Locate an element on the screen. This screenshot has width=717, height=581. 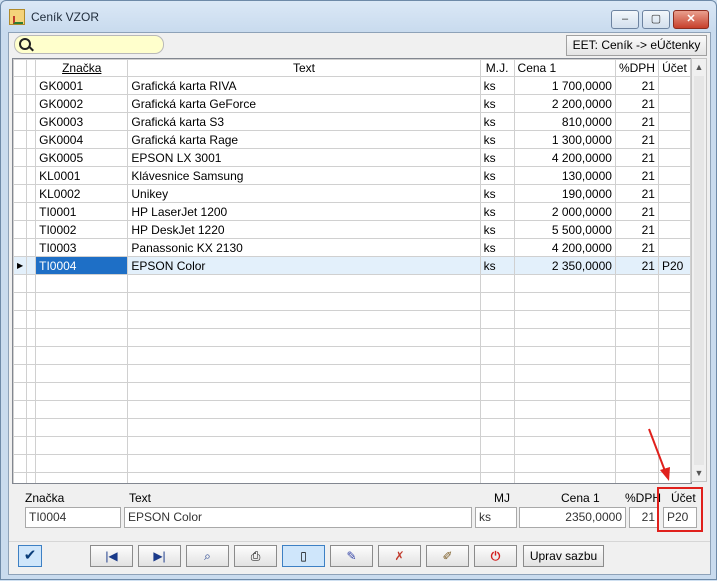
cell-cena: 2 000,0000 is located at coordinates (564, 211).